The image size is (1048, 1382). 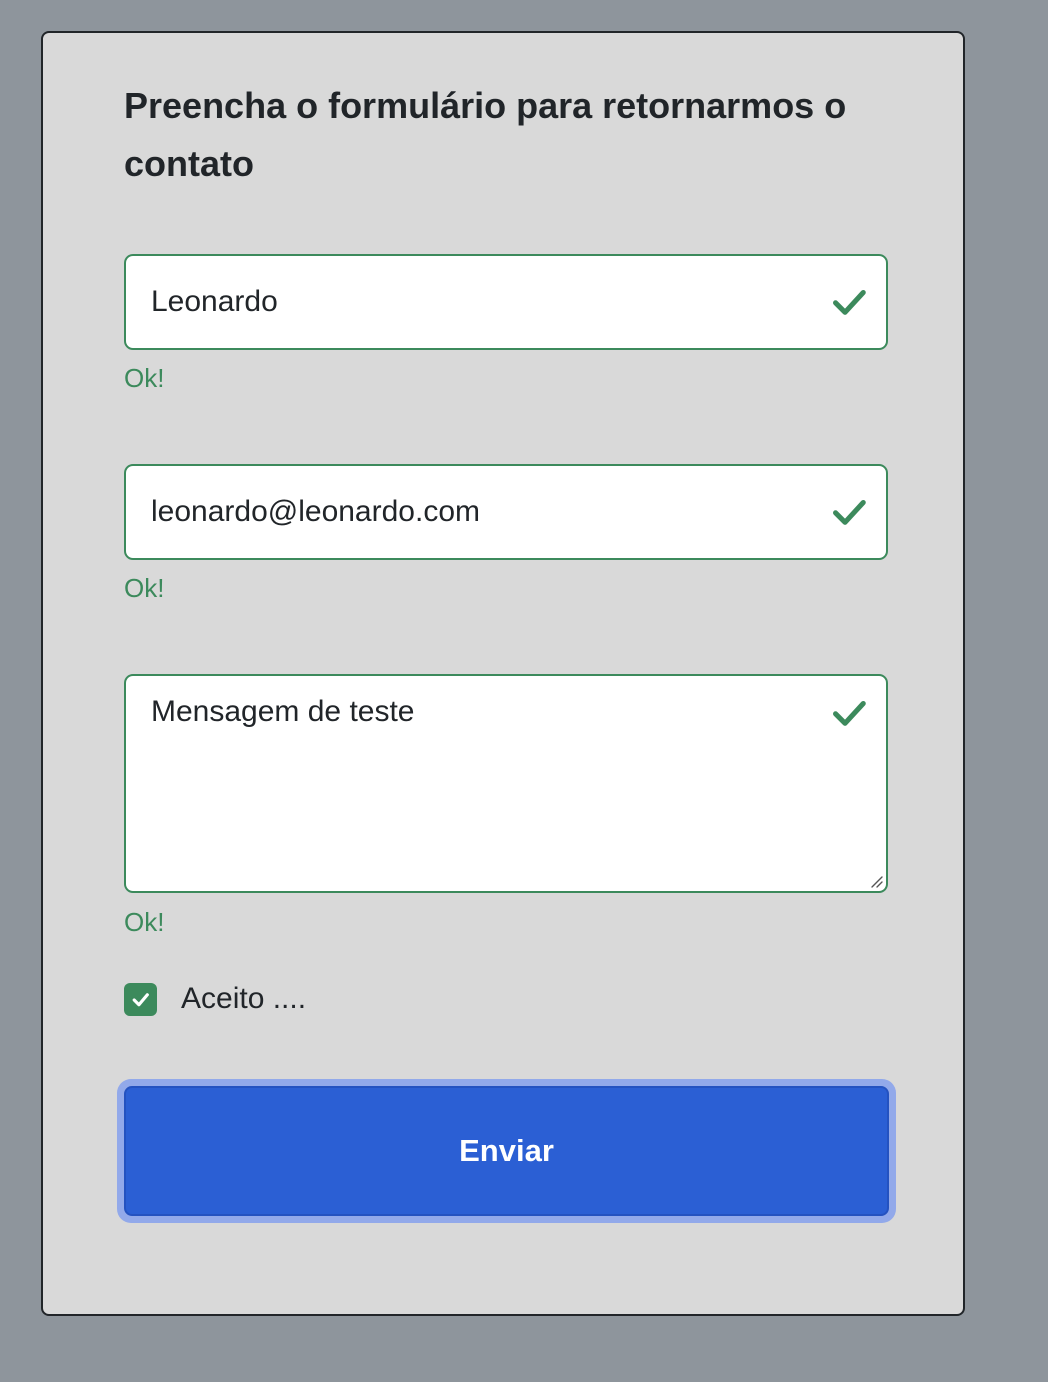 I want to click on checkmark-icon, so click(x=140, y=1000).